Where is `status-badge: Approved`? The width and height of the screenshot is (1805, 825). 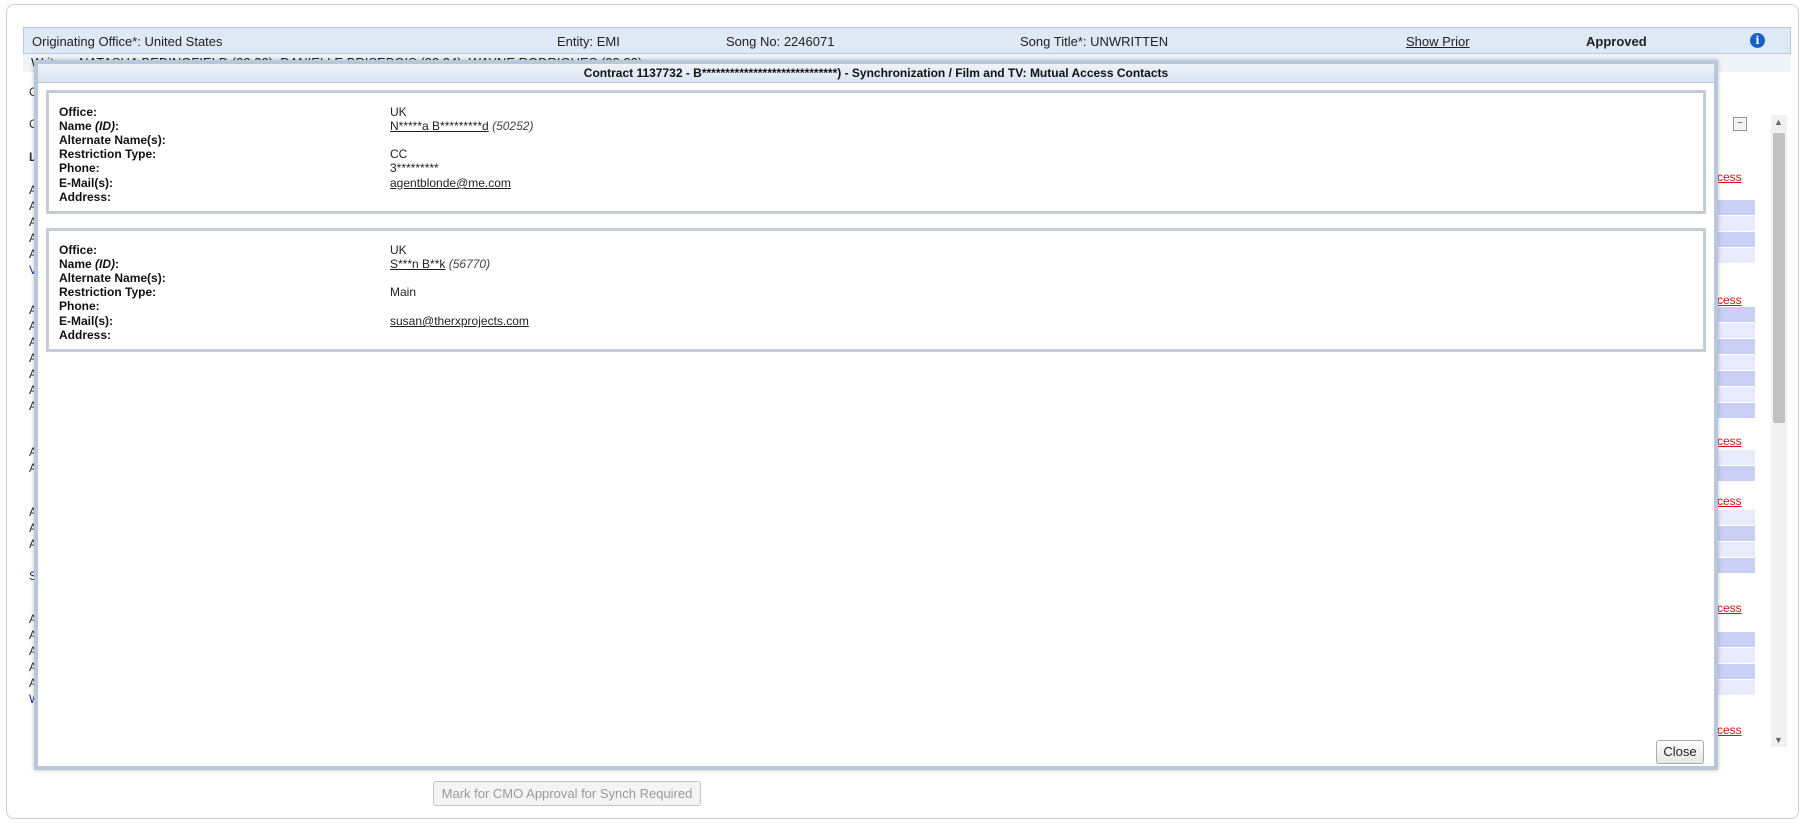
status-badge: Approved is located at coordinates (1616, 41).